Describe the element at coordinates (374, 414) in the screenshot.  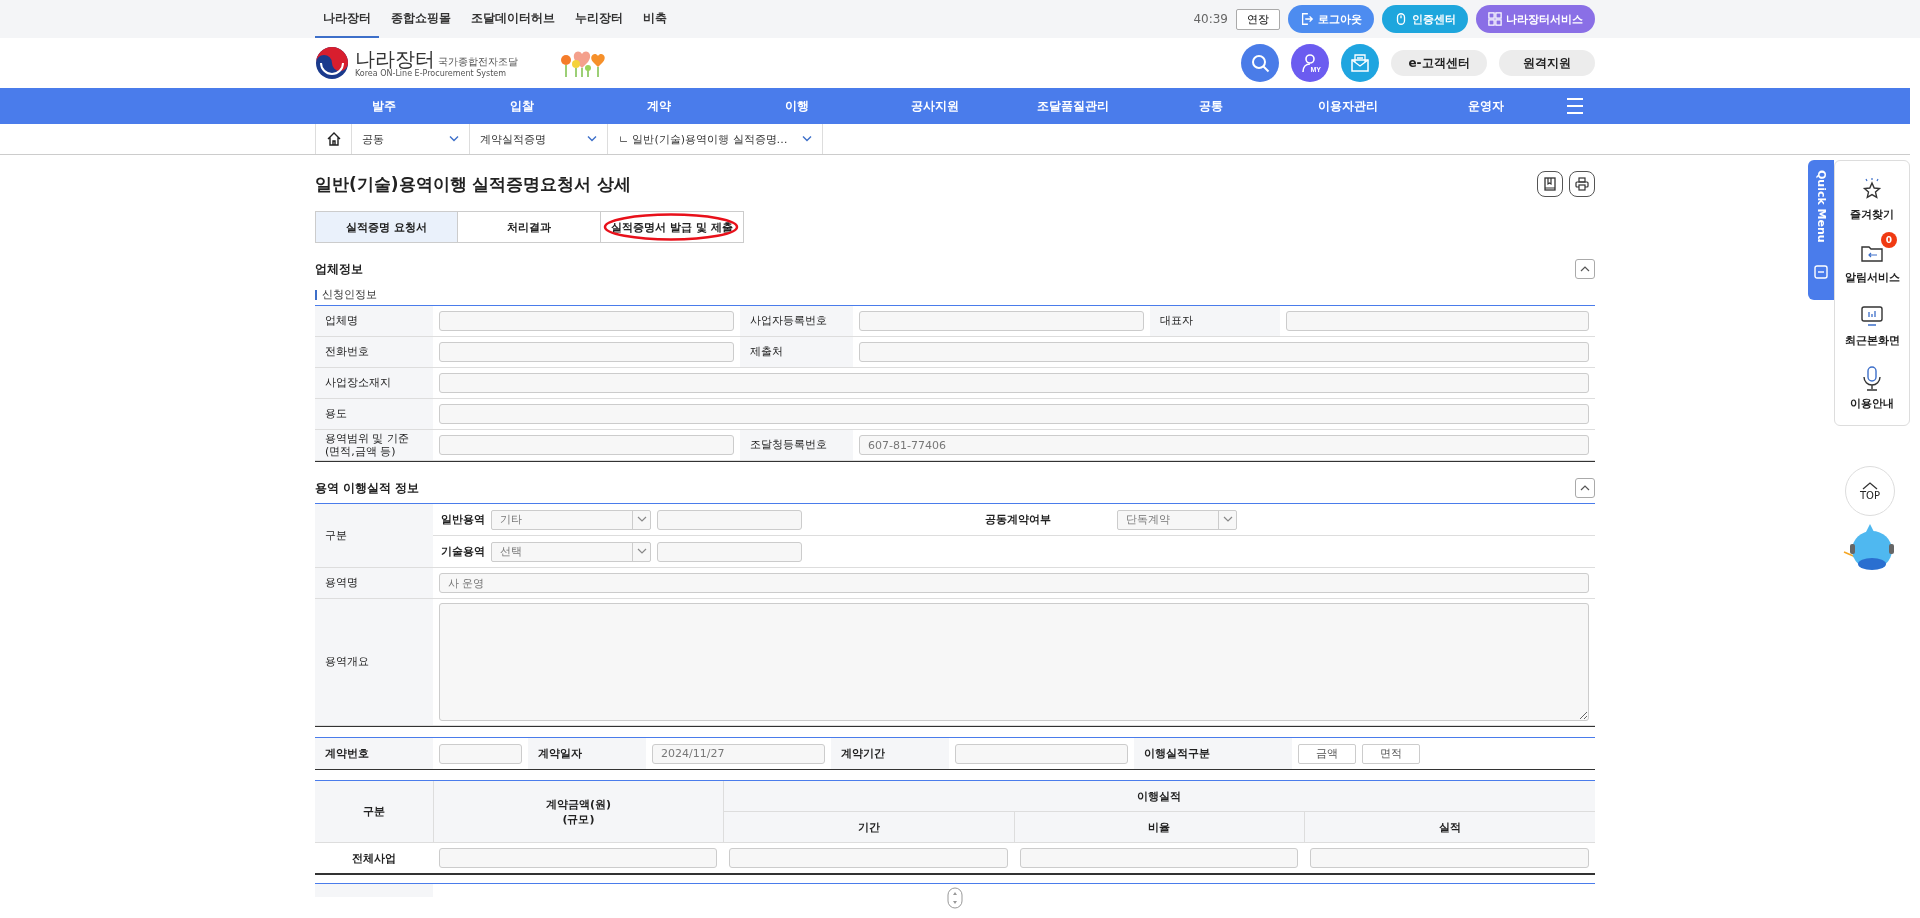
I see `field-label: 용도` at that location.